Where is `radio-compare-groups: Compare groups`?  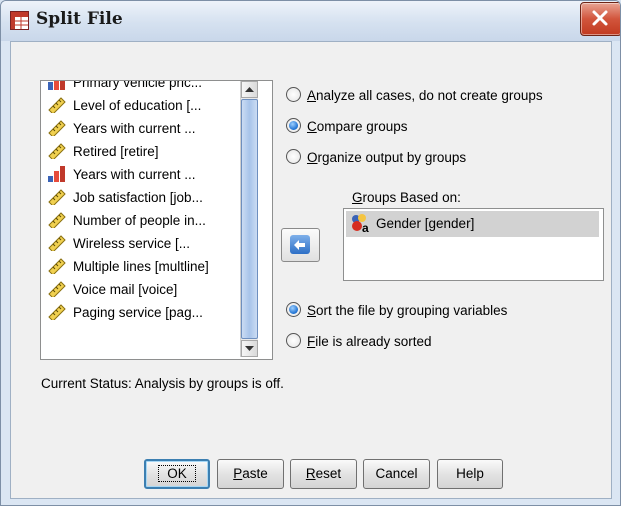
radio-compare-groups: Compare groups is located at coordinates (347, 127).